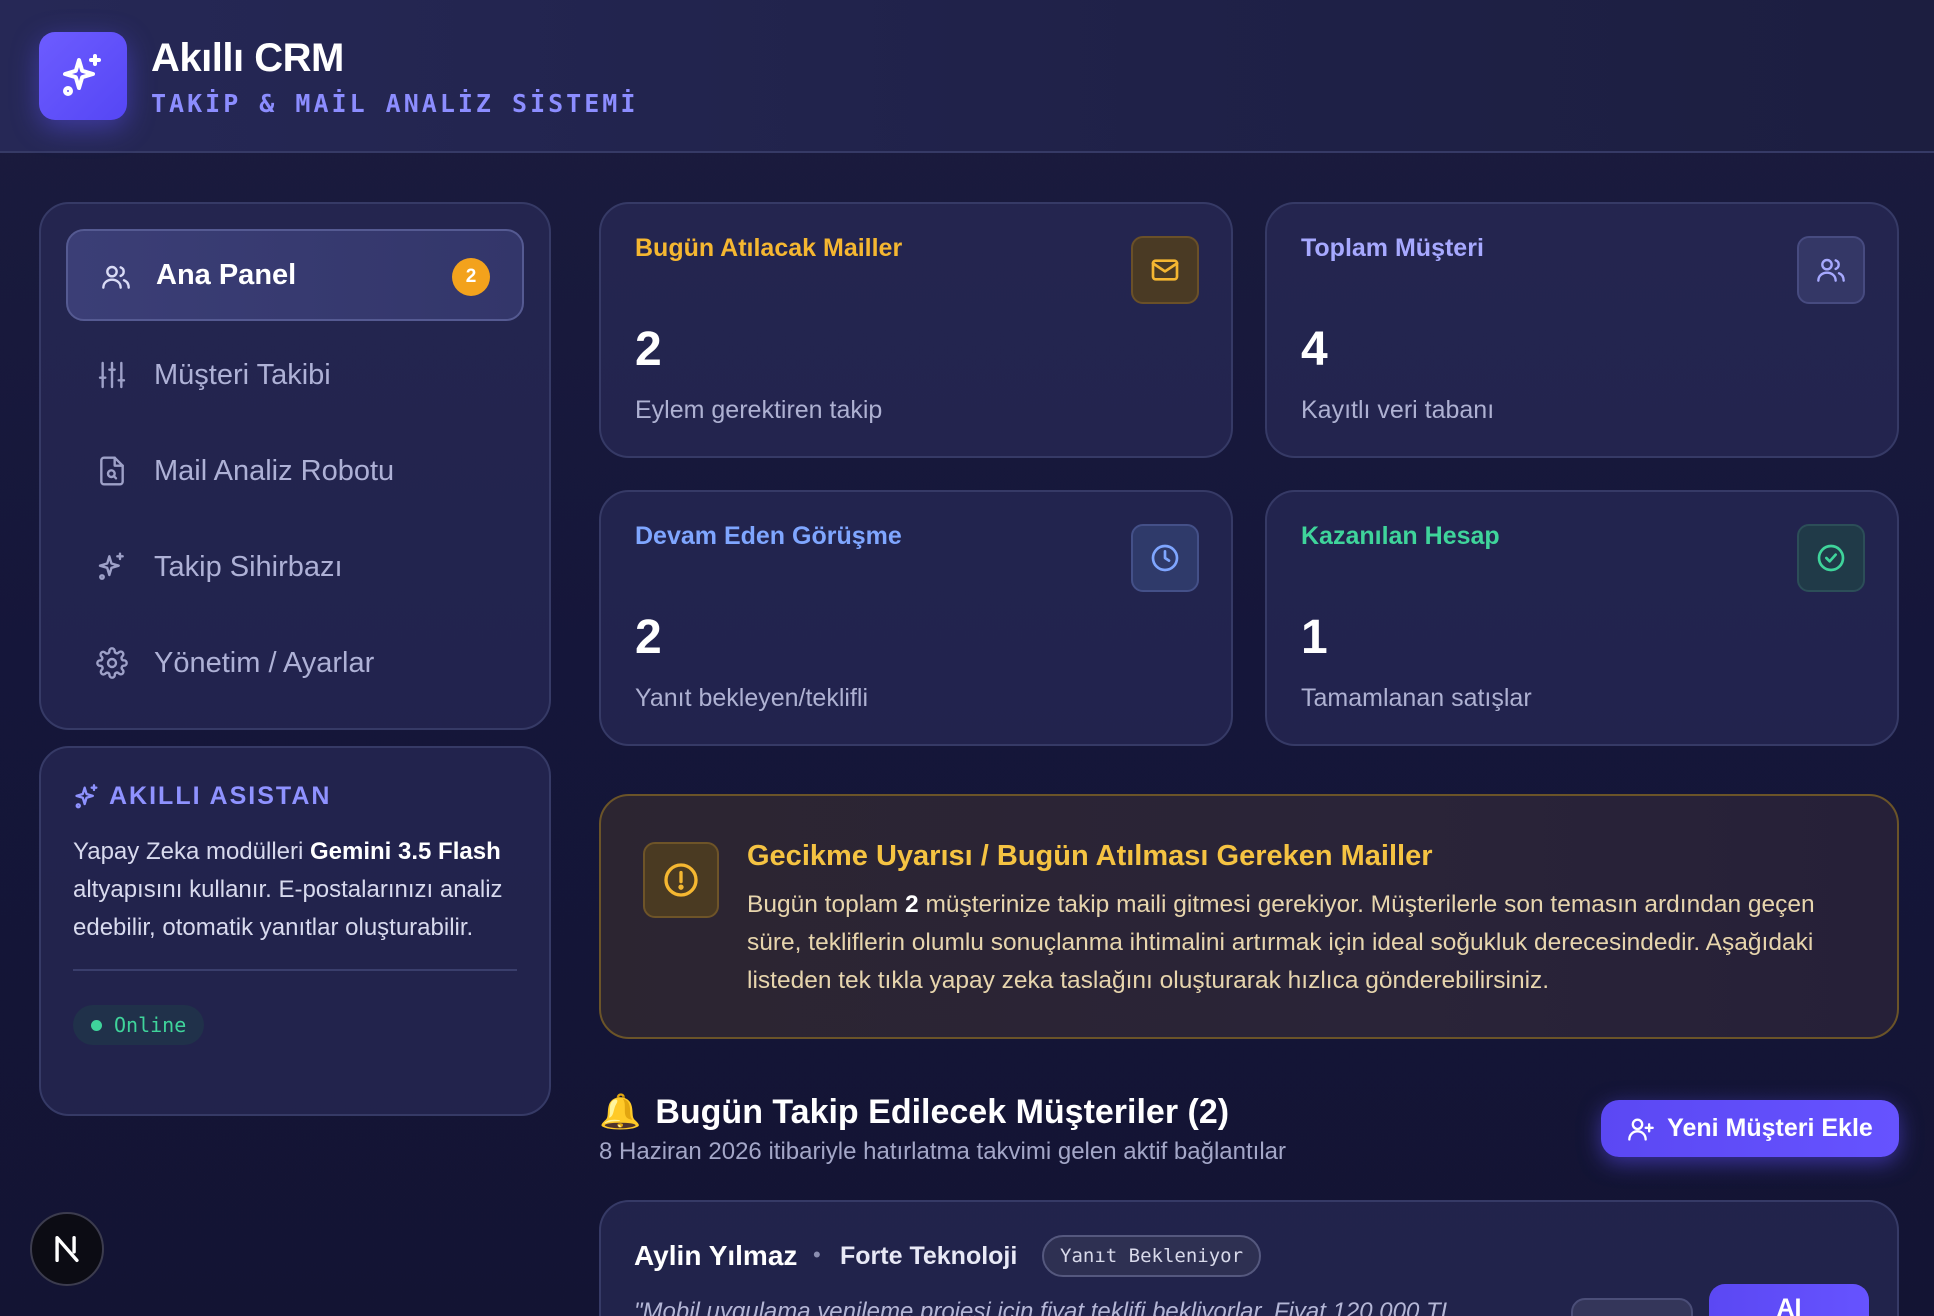  I want to click on section-title-text: Bugün Takip Edilecek Müşteriler (2), so click(942, 1111).